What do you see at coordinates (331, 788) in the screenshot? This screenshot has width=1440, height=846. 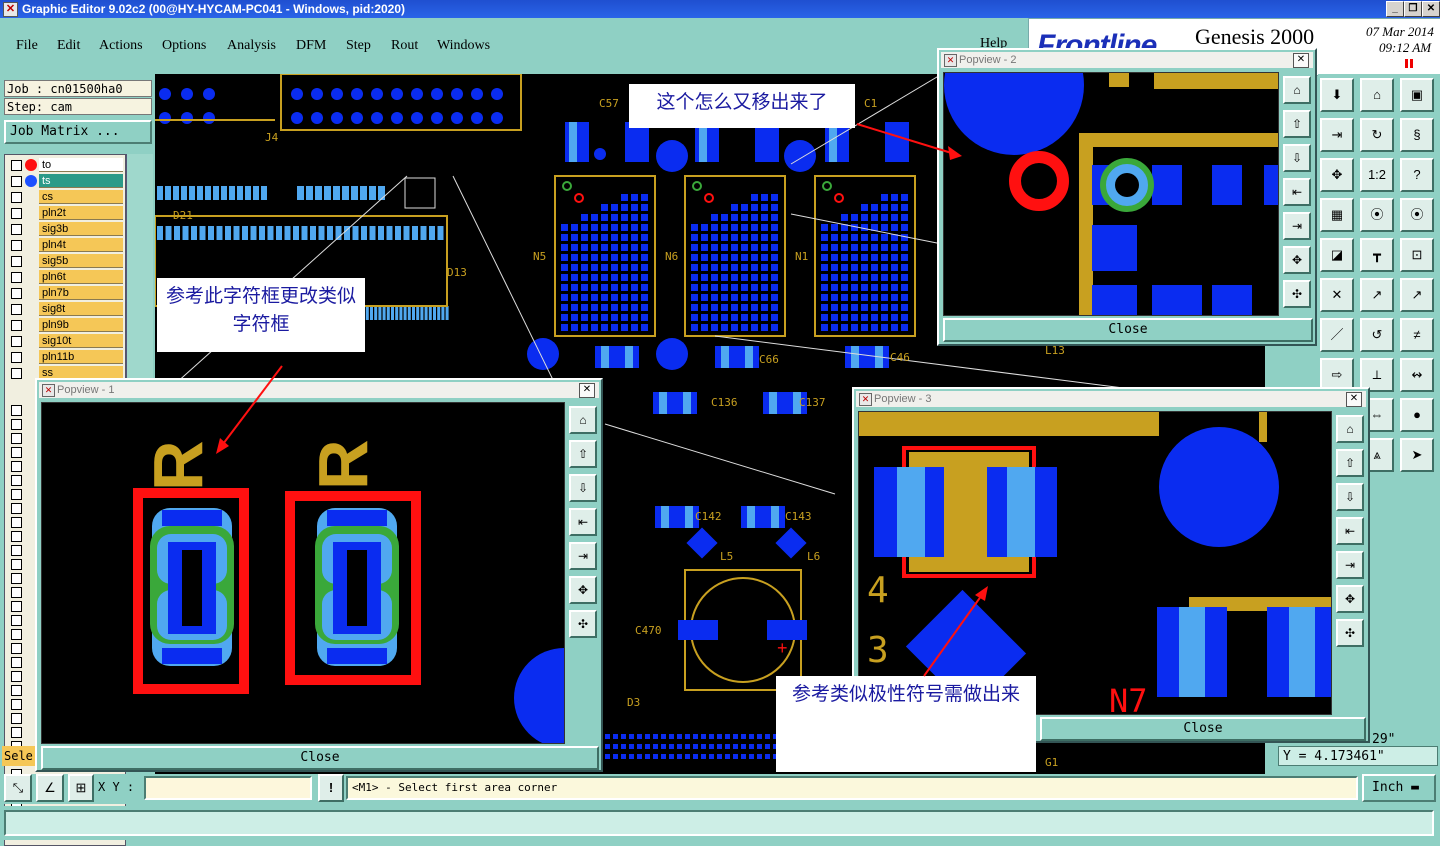 I see `warning-icon: !` at bounding box center [331, 788].